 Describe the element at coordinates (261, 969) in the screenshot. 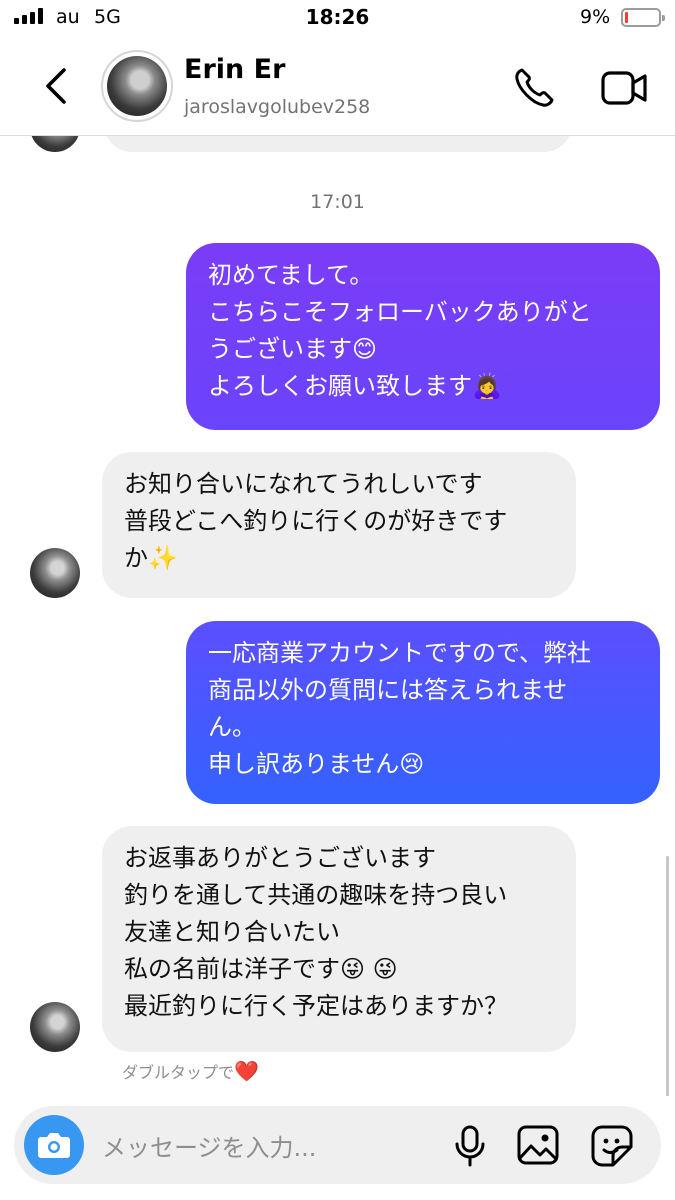

I see `message-line: 私の名前は洋子です😜 😜` at that location.